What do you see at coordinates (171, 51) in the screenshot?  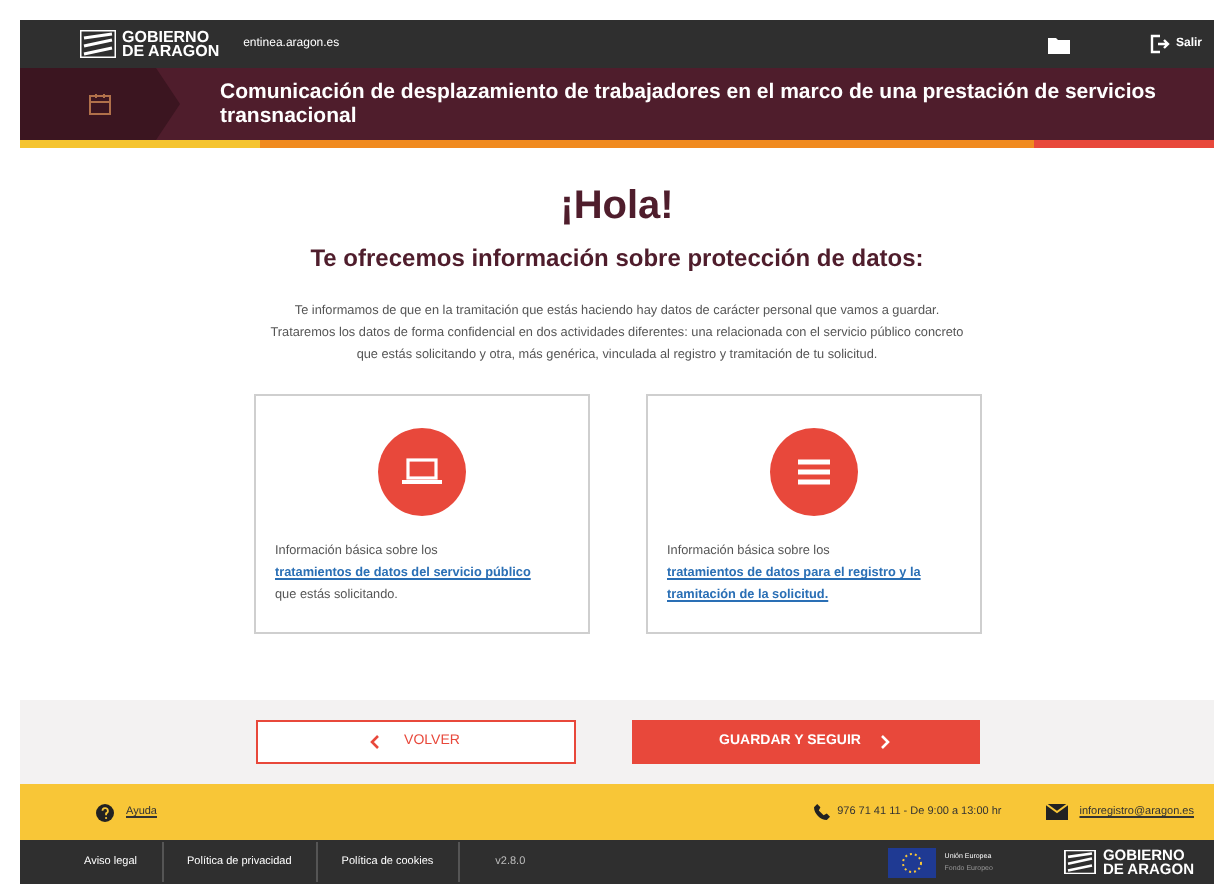 I see `logo-text: DE ARAGON` at bounding box center [171, 51].